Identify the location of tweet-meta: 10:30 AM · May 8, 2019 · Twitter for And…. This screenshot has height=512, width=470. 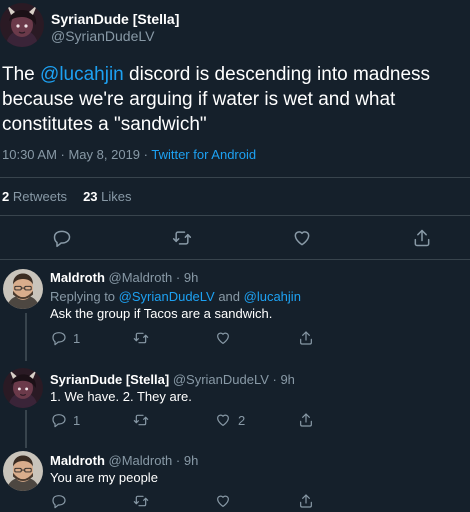
(129, 154).